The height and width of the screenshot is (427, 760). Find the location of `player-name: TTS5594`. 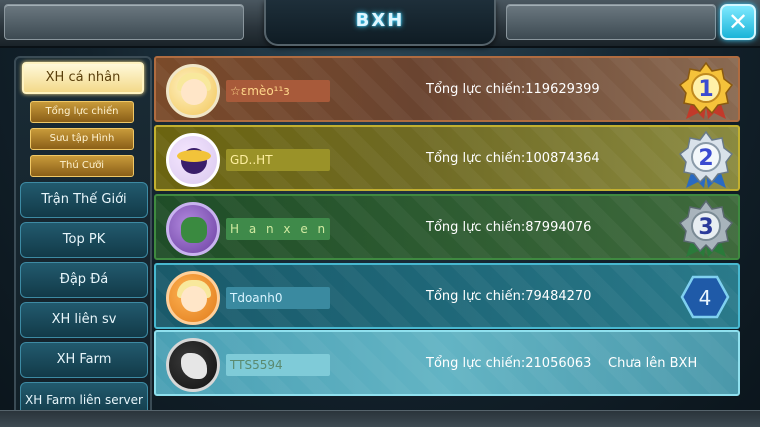

player-name: TTS5594 is located at coordinates (278, 365).